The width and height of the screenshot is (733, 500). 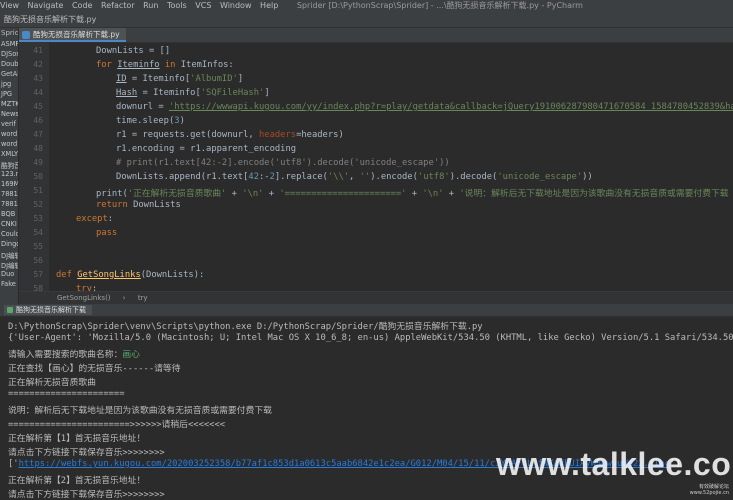 What do you see at coordinates (38, 218) in the screenshot?
I see `line-number: 53` at bounding box center [38, 218].